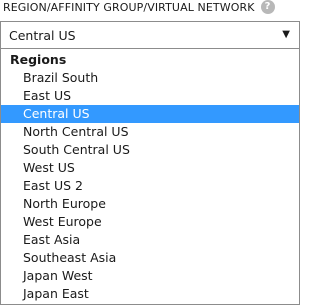 The height and width of the screenshot is (305, 320). What do you see at coordinates (42, 35) in the screenshot?
I see `select-value: Central US` at bounding box center [42, 35].